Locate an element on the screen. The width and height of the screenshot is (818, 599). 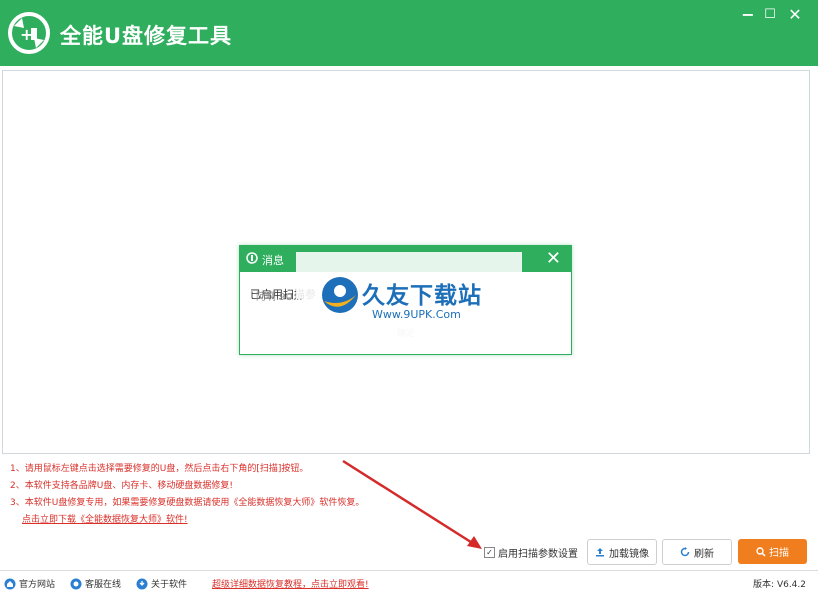
tip-item: 3、本软件U盘修复专用，如果需要修复硬盘数据请使用《全能数据恢复大师》软件恢复。 is located at coordinates (187, 503).